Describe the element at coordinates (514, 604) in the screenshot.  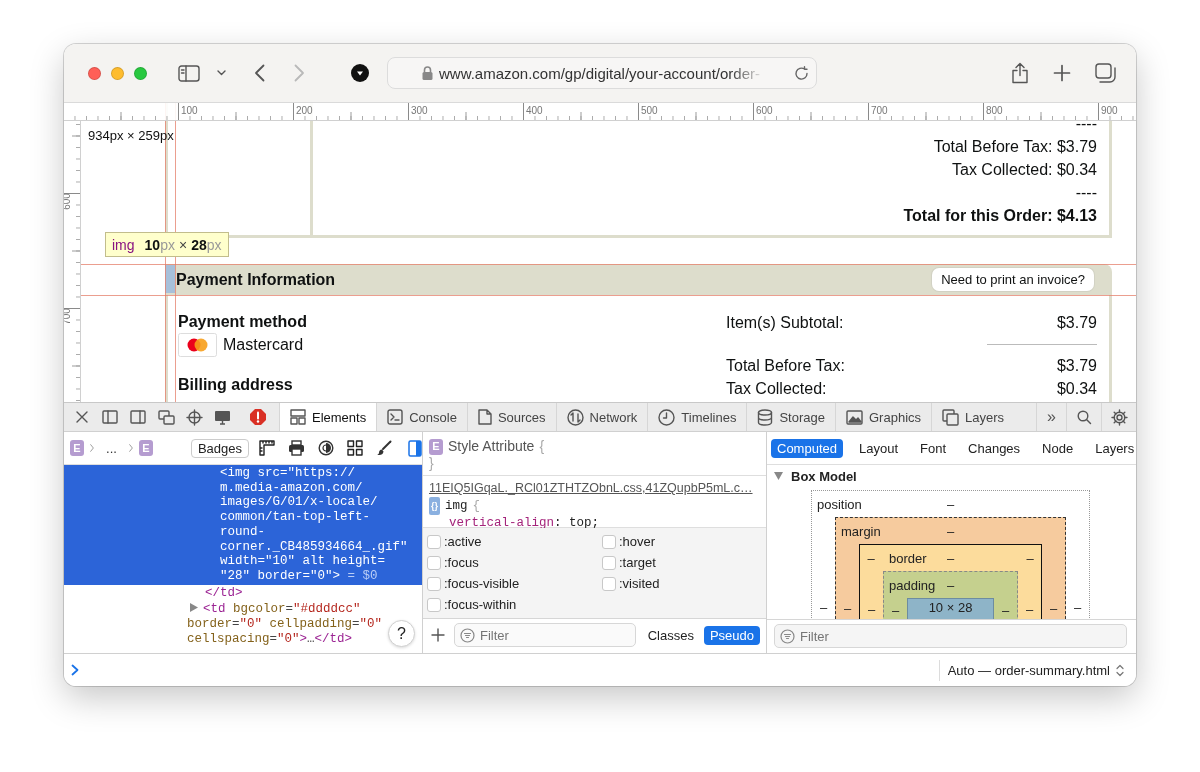
I see `pseudo-class-checkbox: :focus-within` at that location.